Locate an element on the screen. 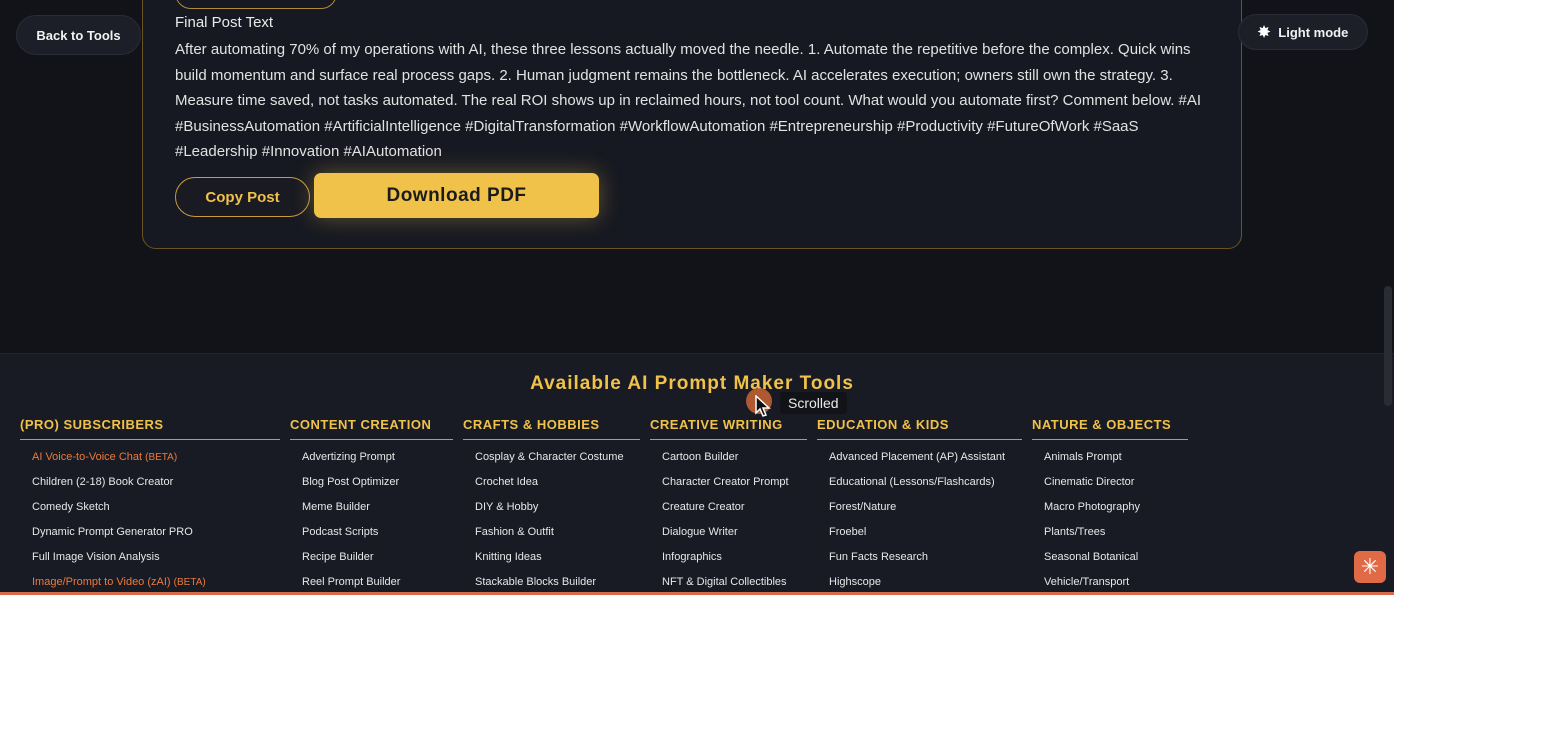 The width and height of the screenshot is (1568, 732). tool-link: Image/Prompt to Video (zAI) (BETA) is located at coordinates (156, 581).